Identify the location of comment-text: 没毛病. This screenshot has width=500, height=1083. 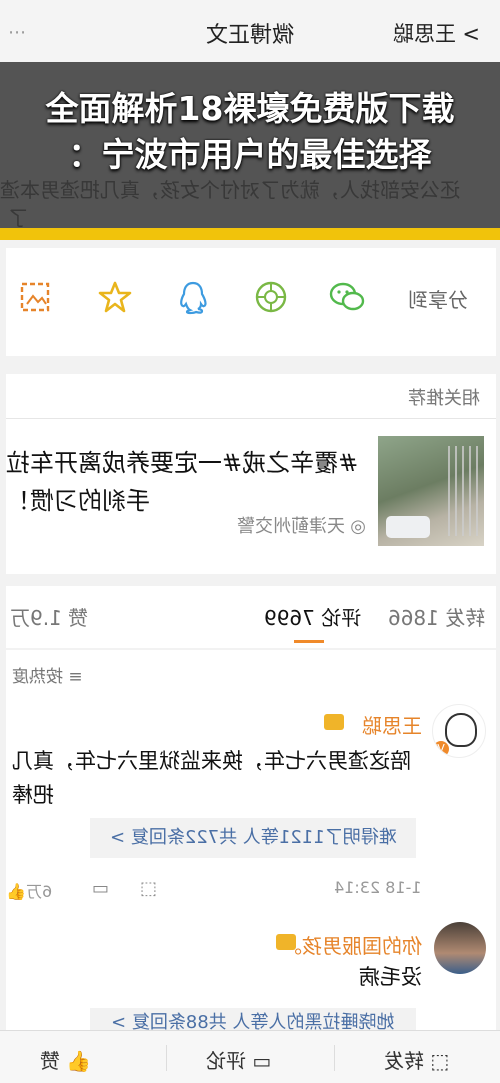
(390, 977).